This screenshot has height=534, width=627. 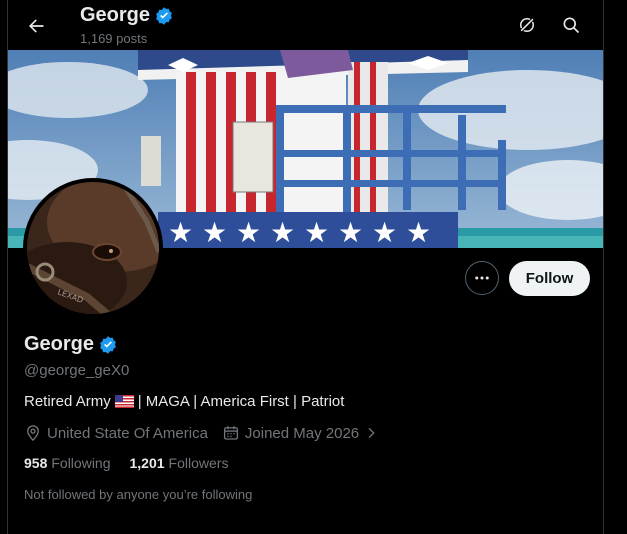 I want to click on location: United State Of America, so click(x=116, y=433).